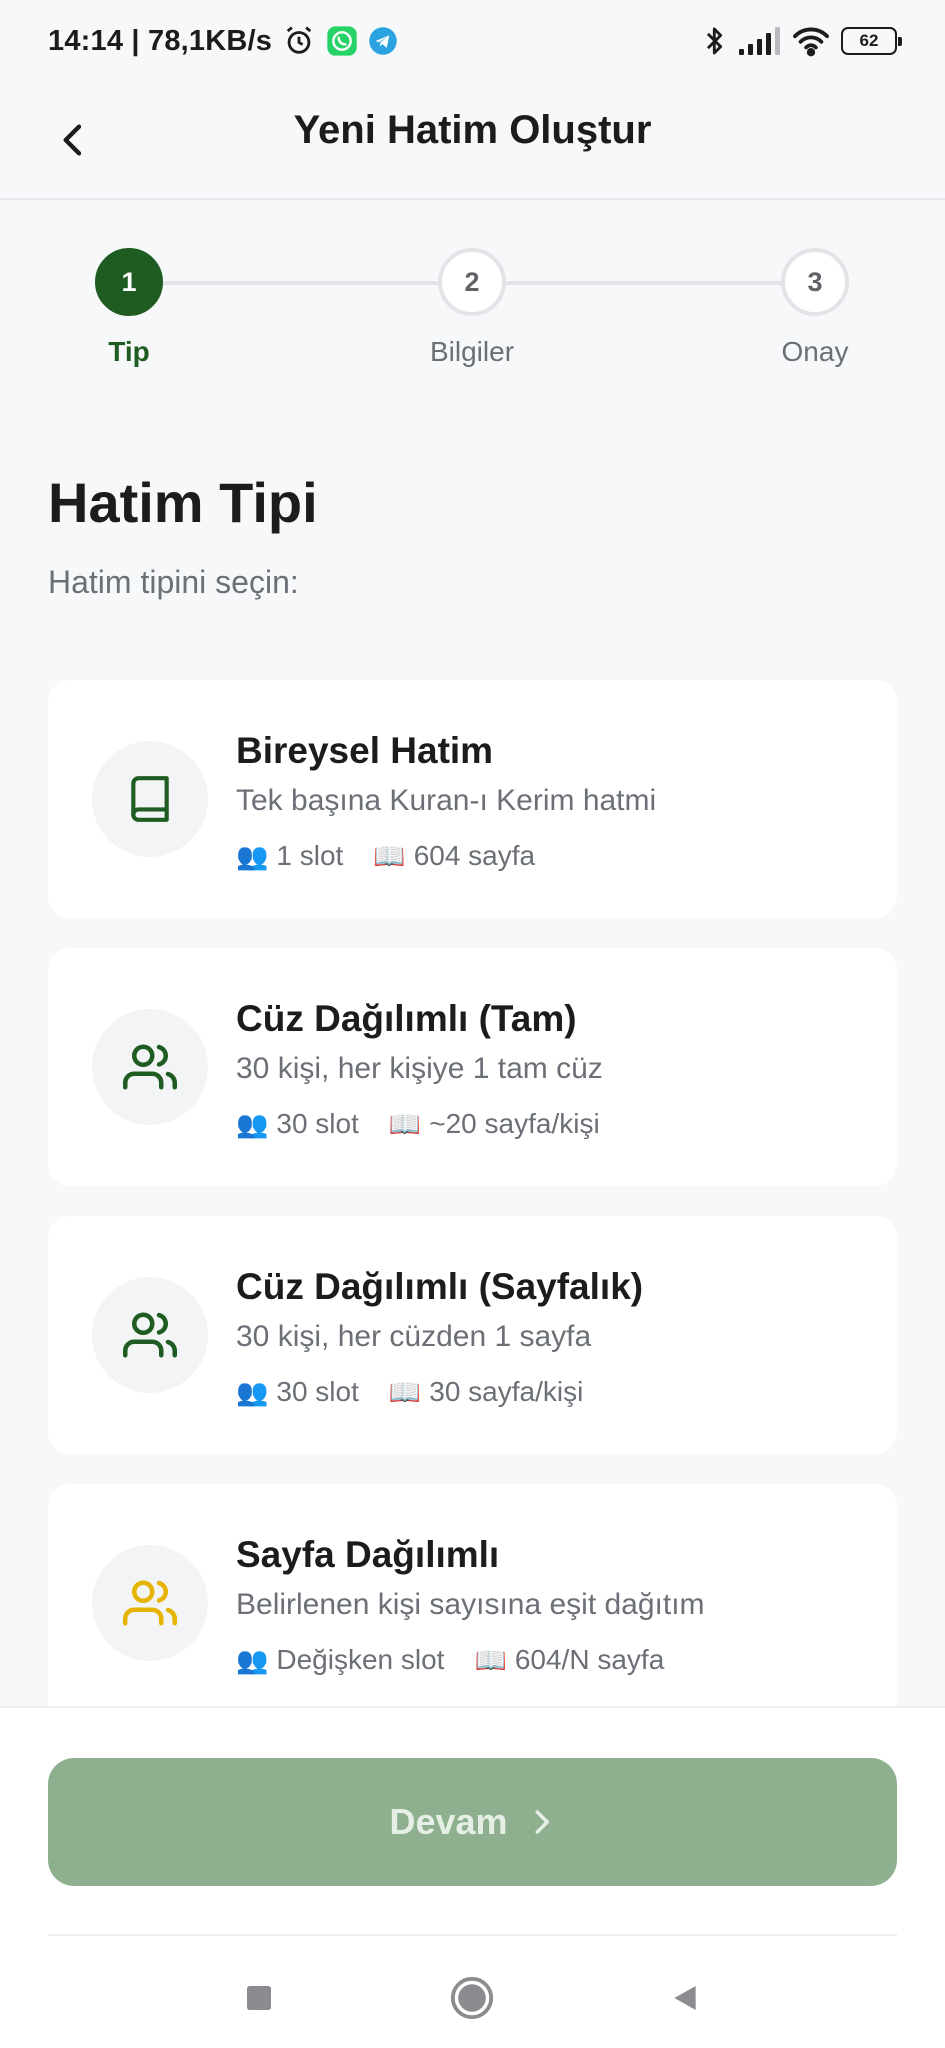 The width and height of the screenshot is (945, 2048). What do you see at coordinates (474, 855) in the screenshot?
I see `page-label: 604 sayfa` at bounding box center [474, 855].